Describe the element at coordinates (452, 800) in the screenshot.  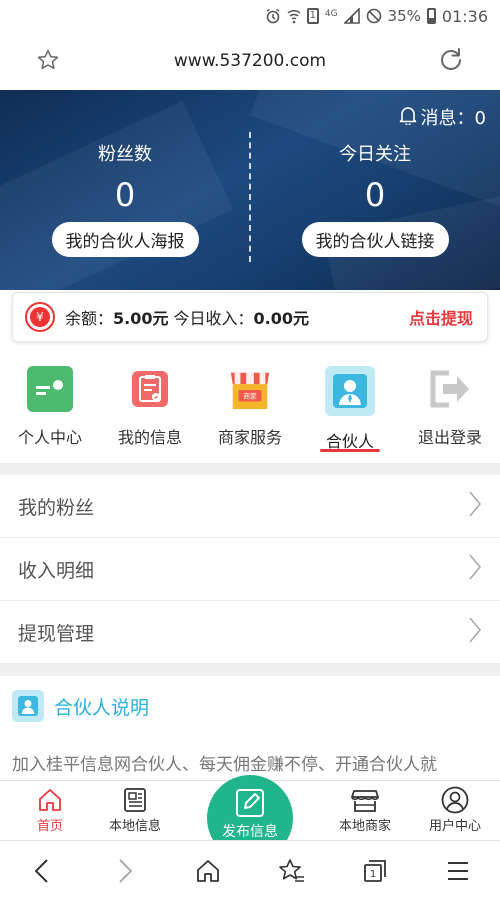
I see `user-icon` at that location.